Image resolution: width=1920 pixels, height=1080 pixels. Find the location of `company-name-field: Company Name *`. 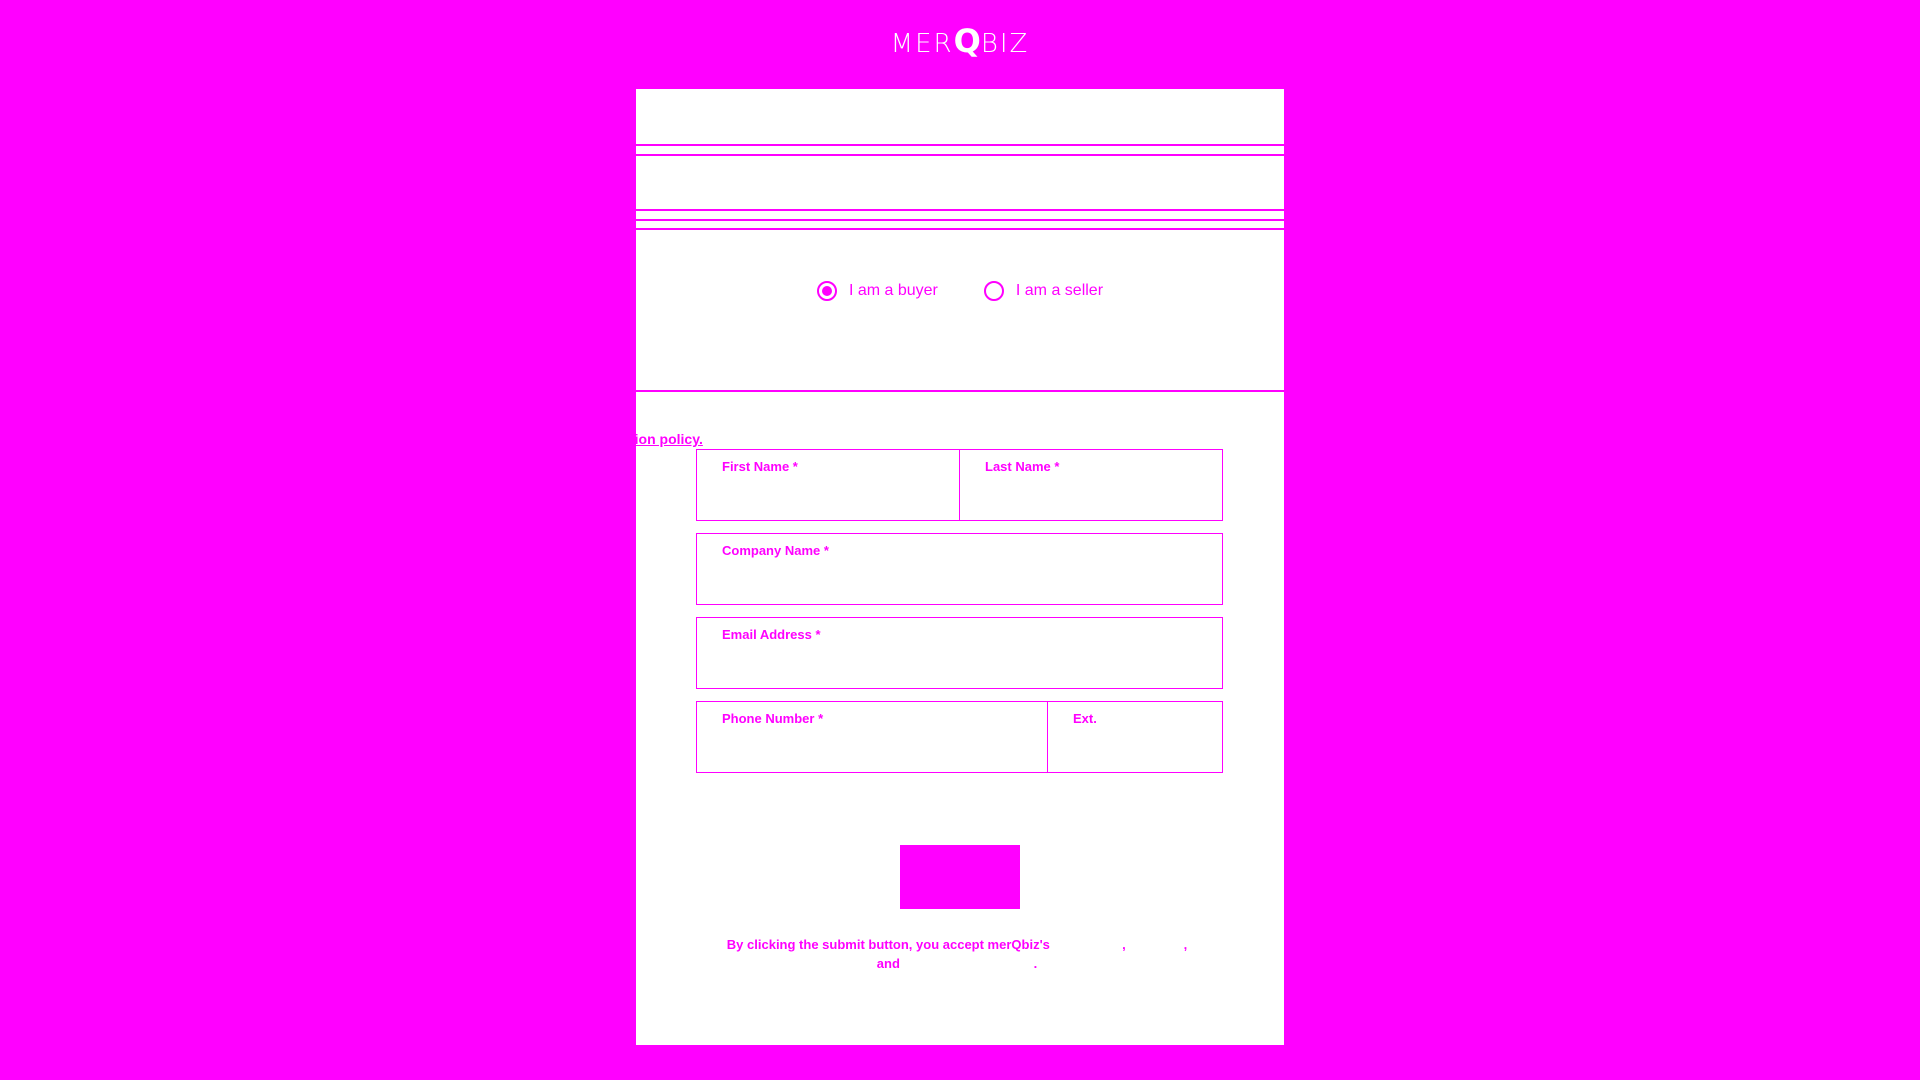

company-name-field: Company Name * is located at coordinates (959, 569).